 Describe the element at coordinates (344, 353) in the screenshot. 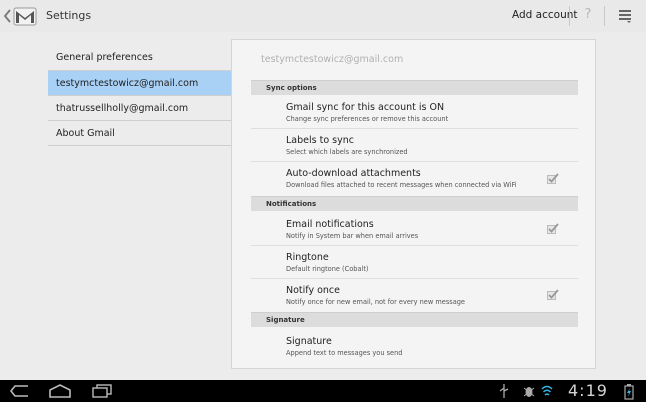

I see `setting-summary: Append text to messages you send` at that location.